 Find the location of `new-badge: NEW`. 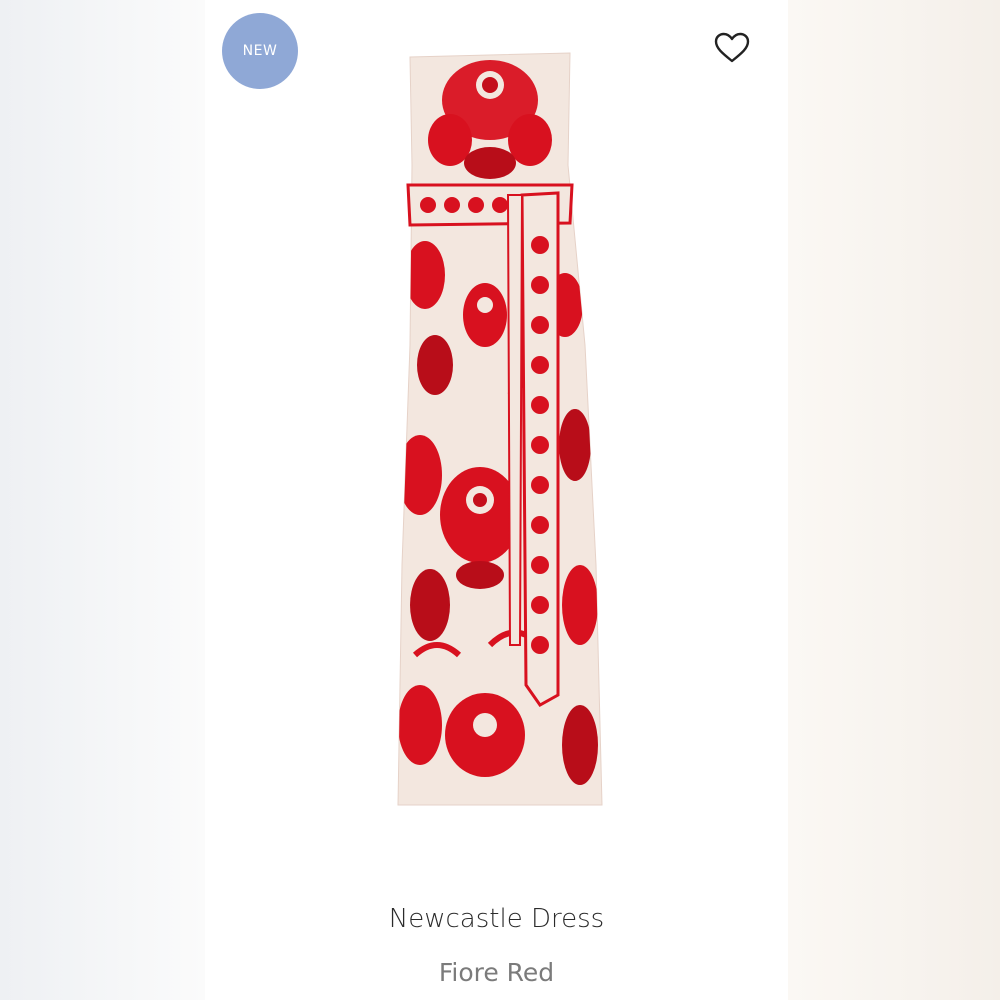

new-badge: NEW is located at coordinates (260, 51).